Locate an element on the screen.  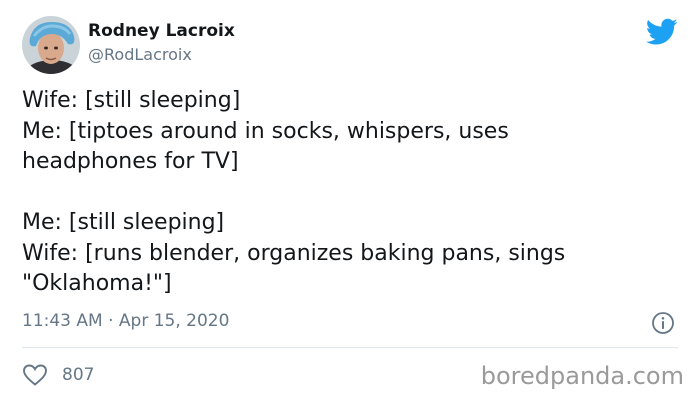
twitter-bird-icon is located at coordinates (662, 32).